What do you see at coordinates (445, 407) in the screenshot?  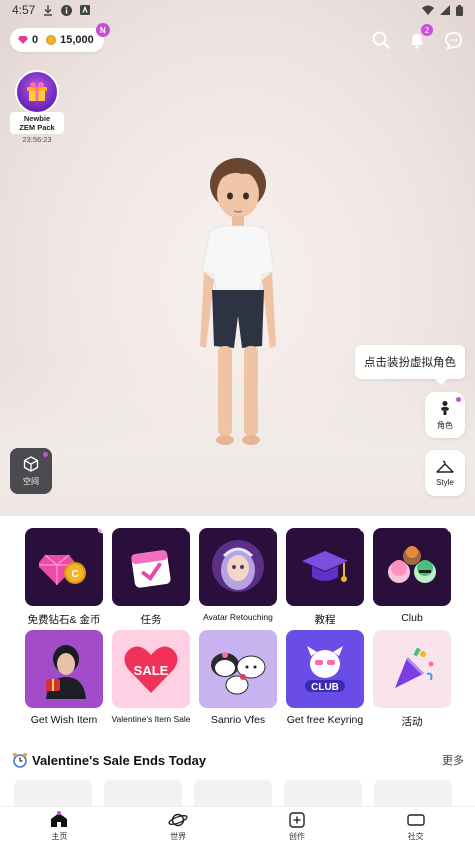 I see `character-icon` at bounding box center [445, 407].